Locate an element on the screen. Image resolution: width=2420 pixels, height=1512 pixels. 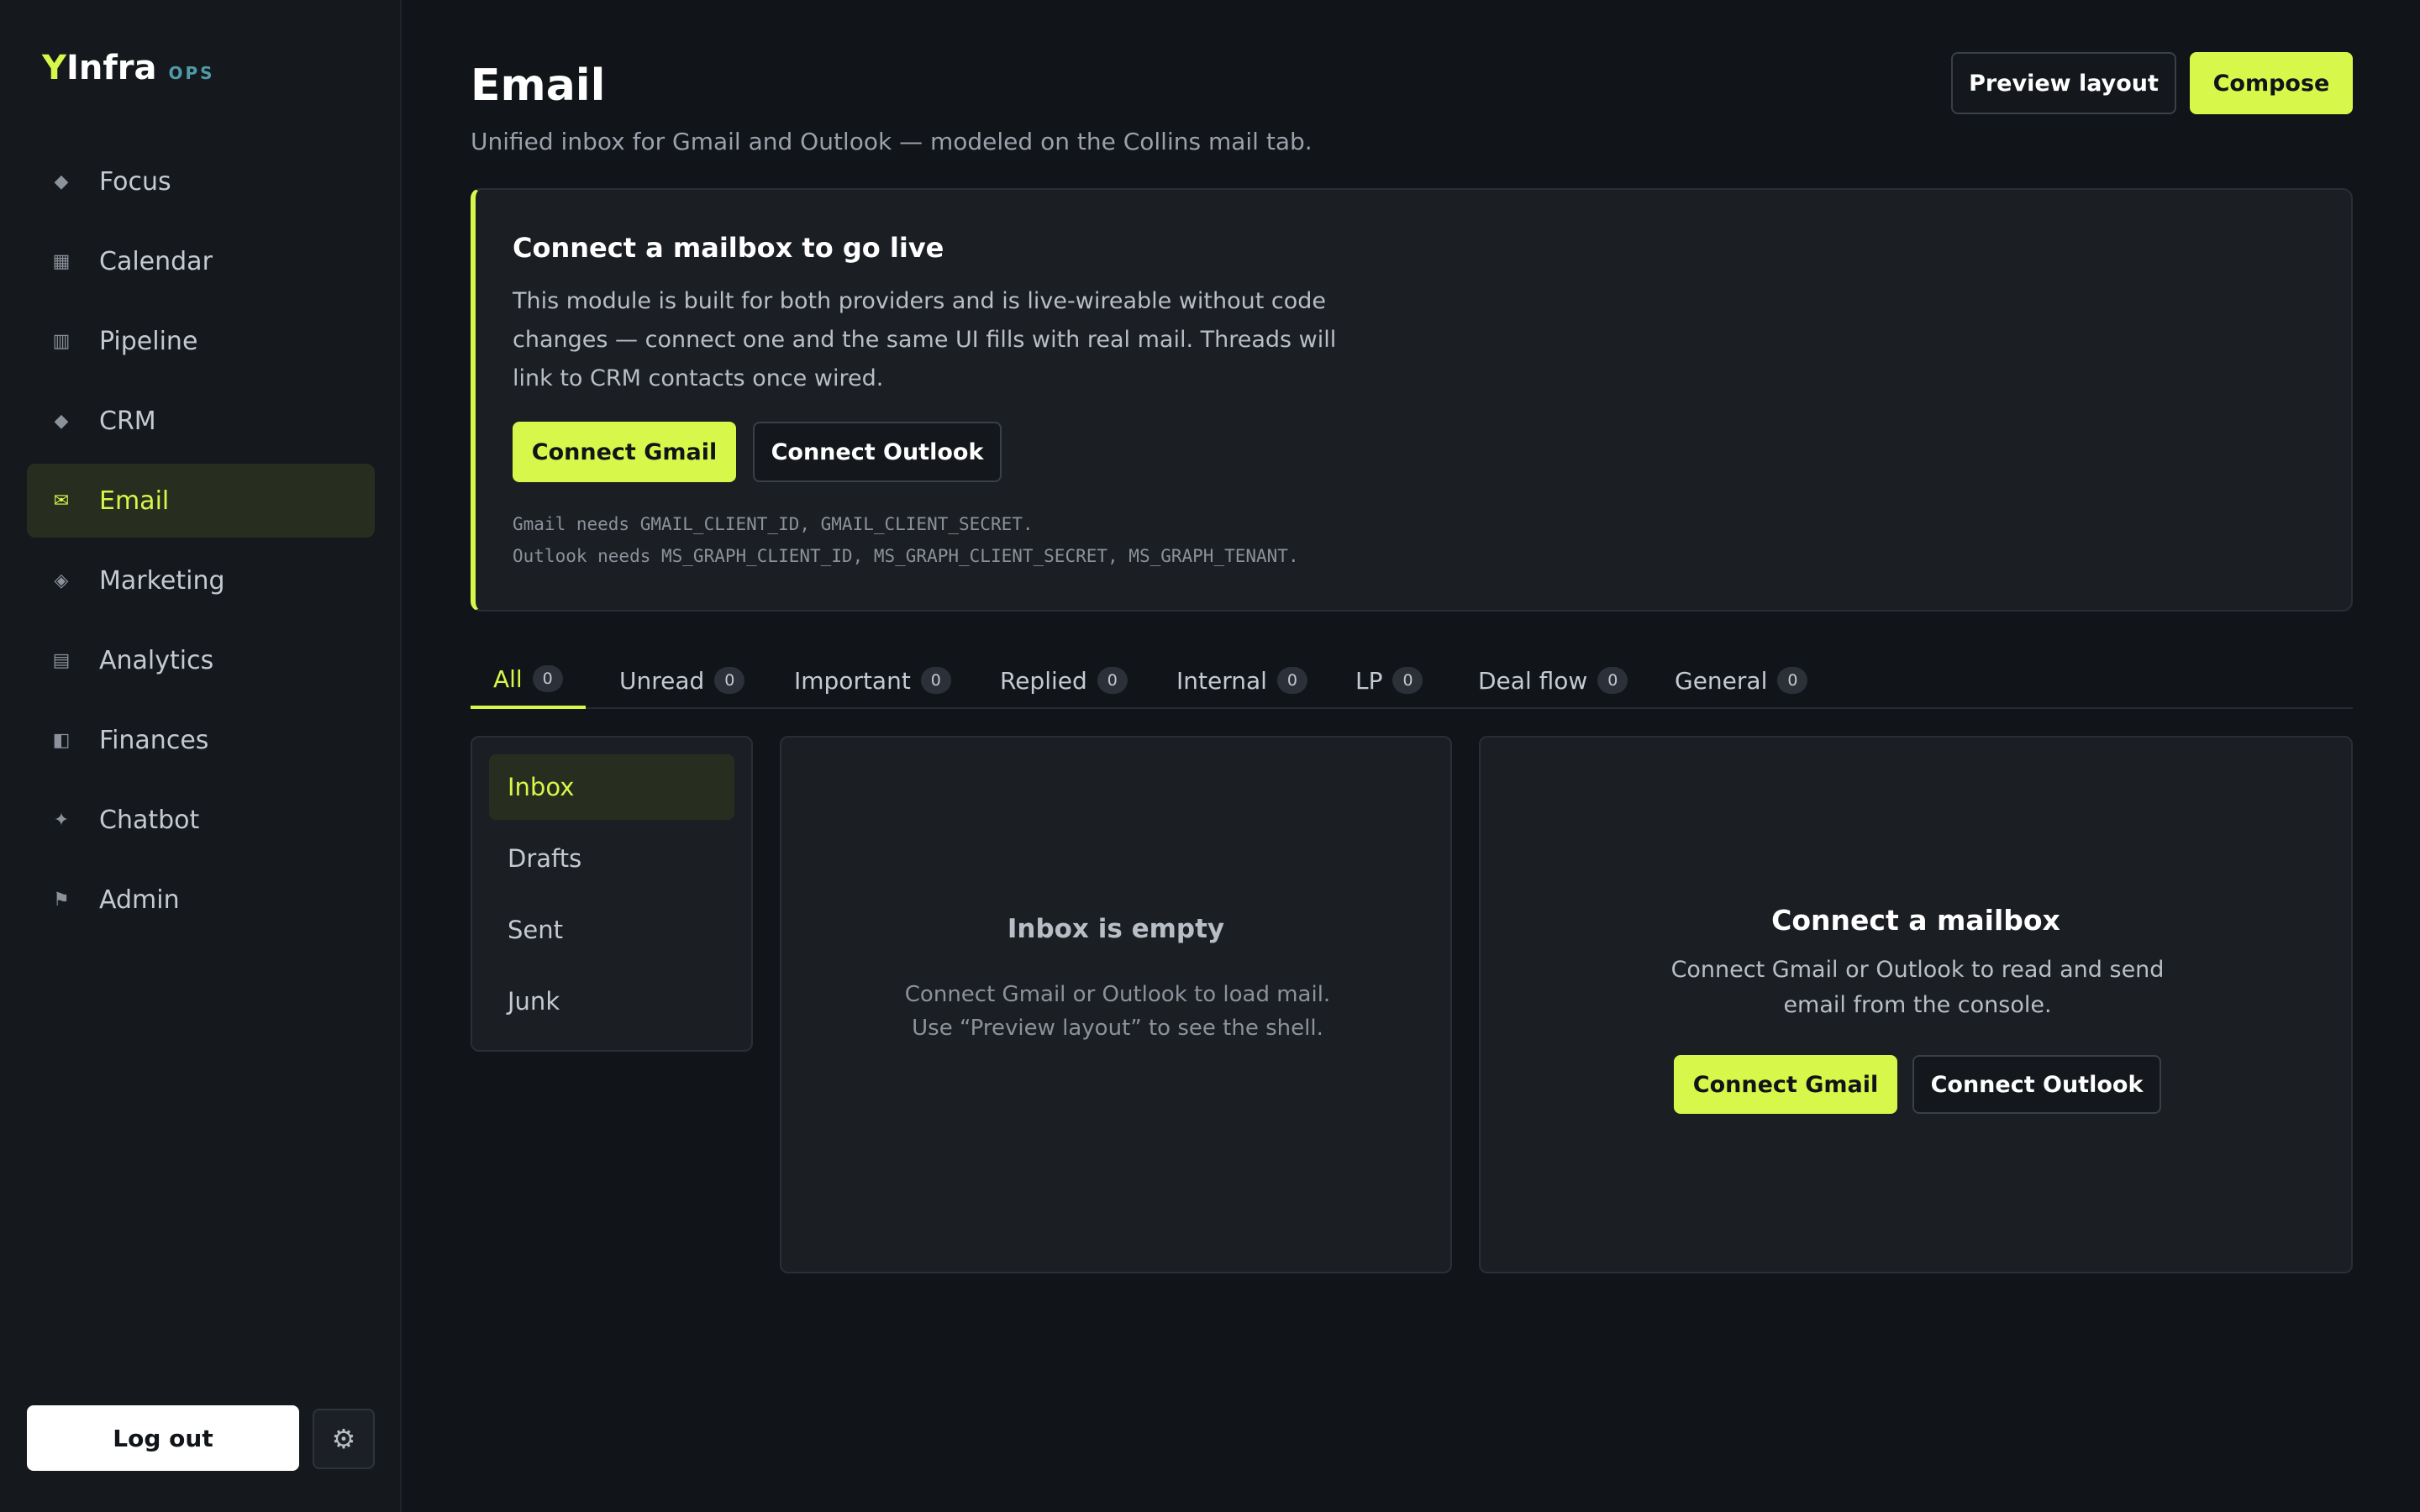
preview-layout-button: Preview layout is located at coordinates (2063, 83).